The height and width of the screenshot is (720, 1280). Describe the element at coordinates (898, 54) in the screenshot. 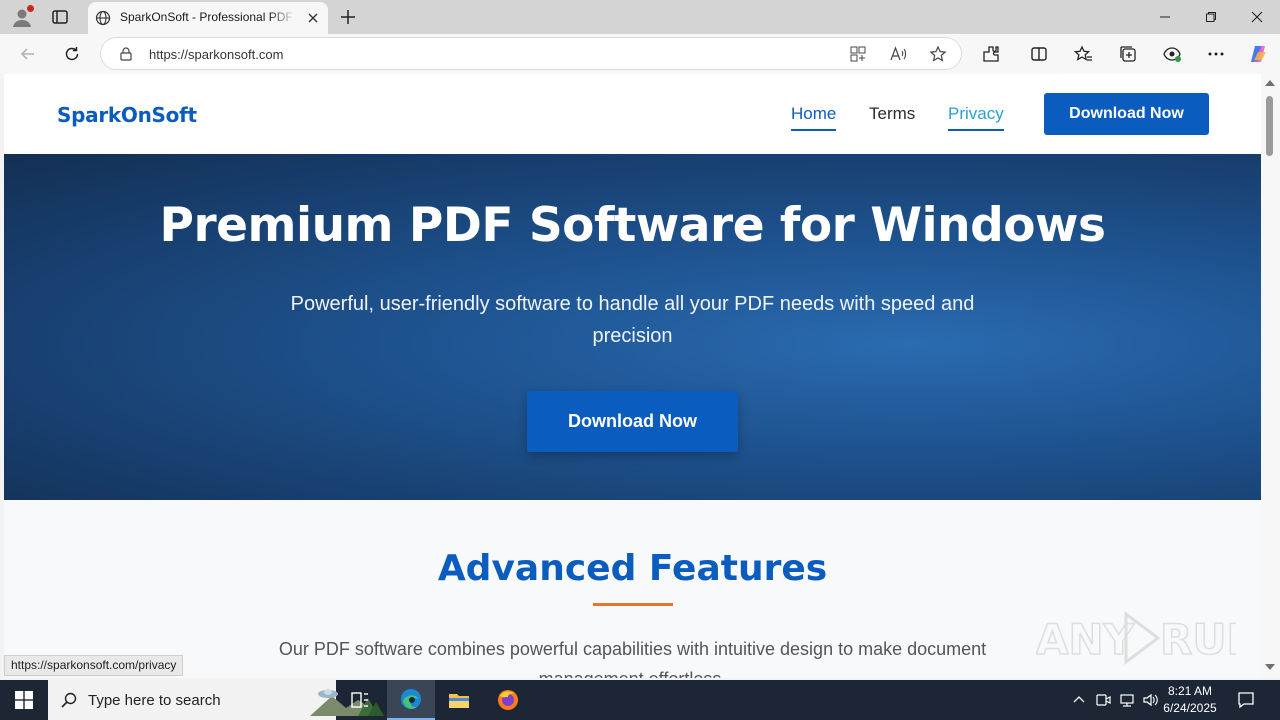

I see `read-aloud-icon` at that location.